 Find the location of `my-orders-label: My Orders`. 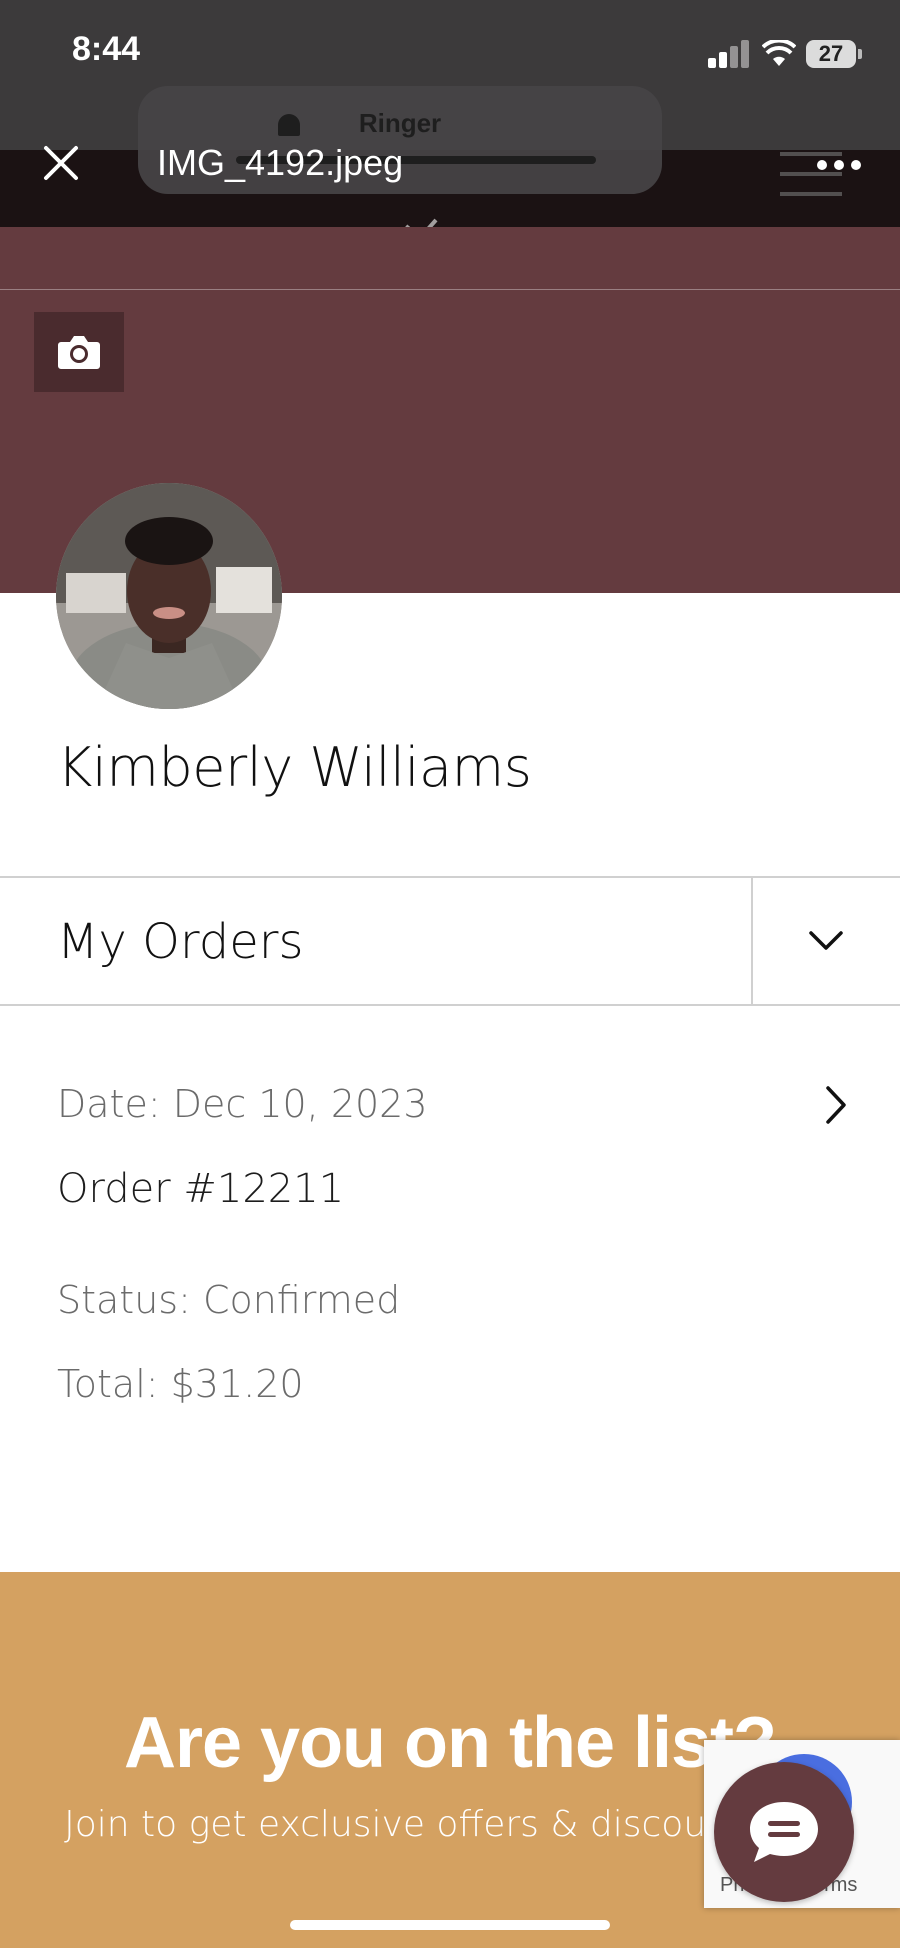

my-orders-label: My Orders is located at coordinates (180, 942).